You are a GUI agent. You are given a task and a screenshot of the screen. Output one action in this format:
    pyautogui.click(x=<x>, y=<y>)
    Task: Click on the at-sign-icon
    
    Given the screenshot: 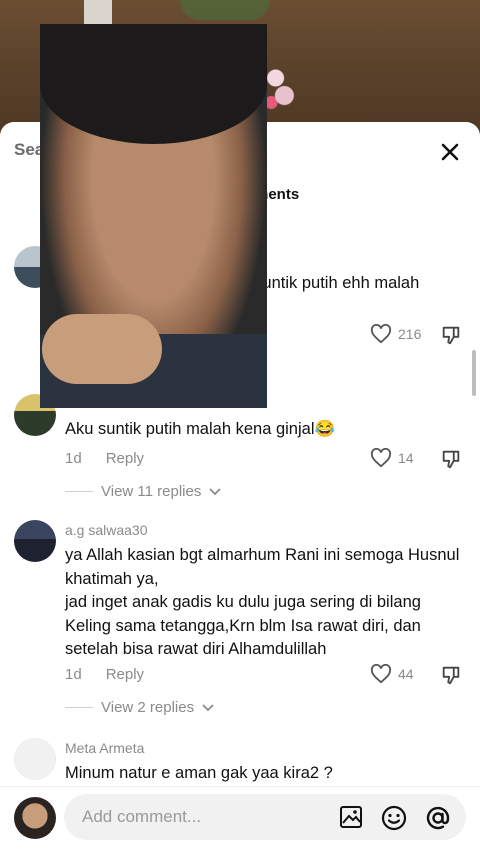 What is the action you would take?
    pyautogui.click(x=438, y=818)
    